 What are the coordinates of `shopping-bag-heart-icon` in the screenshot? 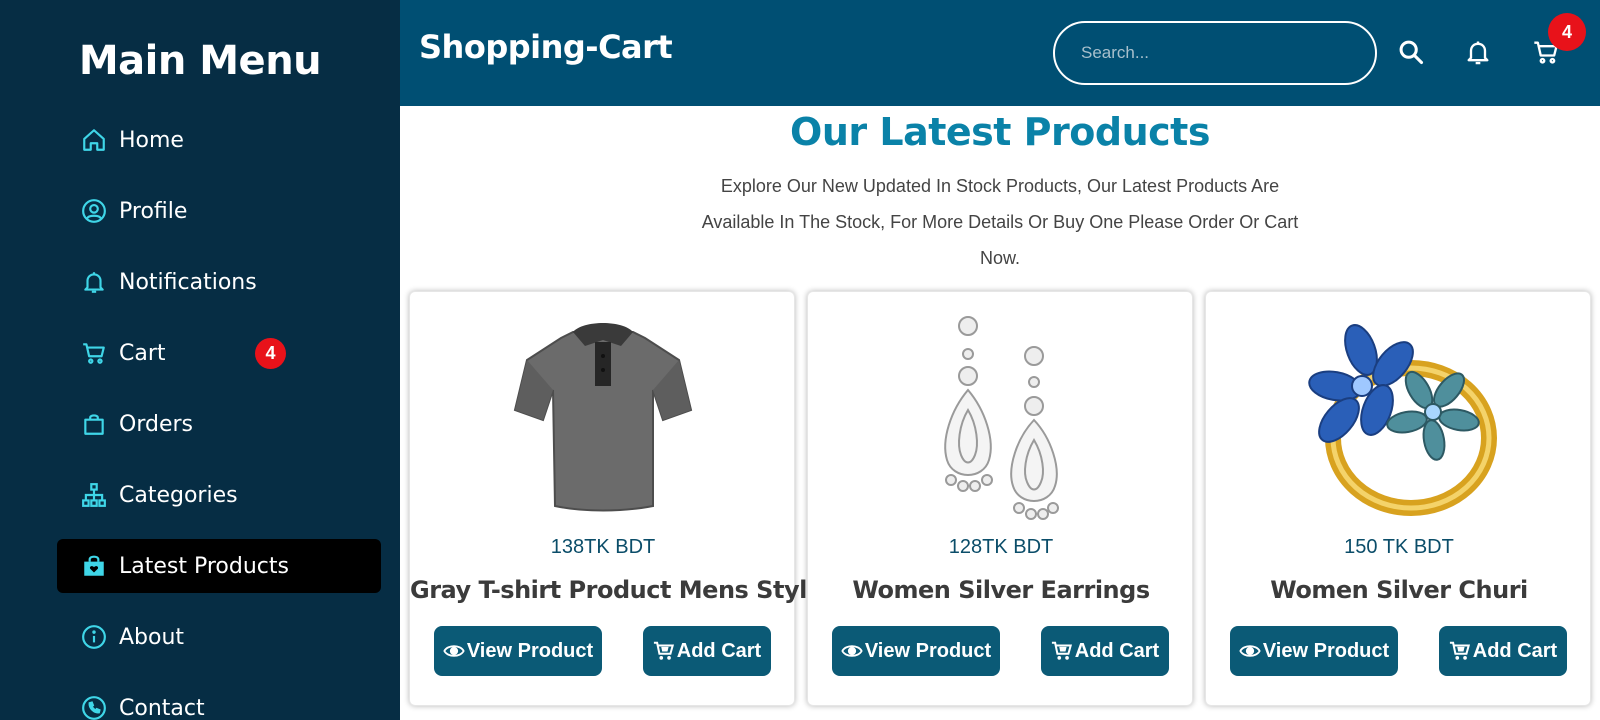 It's located at (94, 566).